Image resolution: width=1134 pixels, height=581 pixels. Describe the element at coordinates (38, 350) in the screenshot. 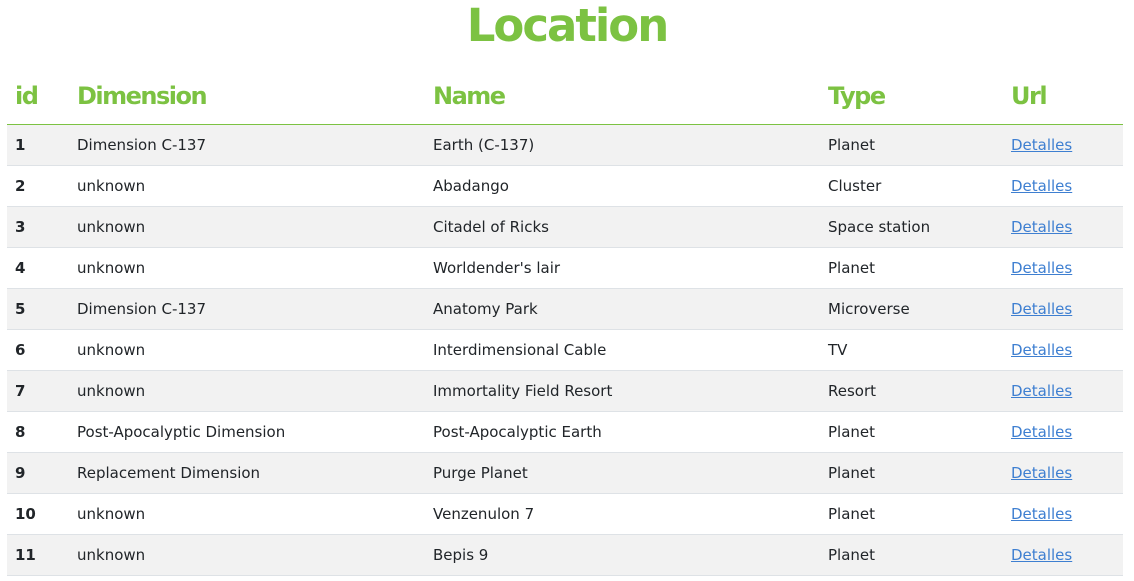

I see `cell-id: 6` at that location.